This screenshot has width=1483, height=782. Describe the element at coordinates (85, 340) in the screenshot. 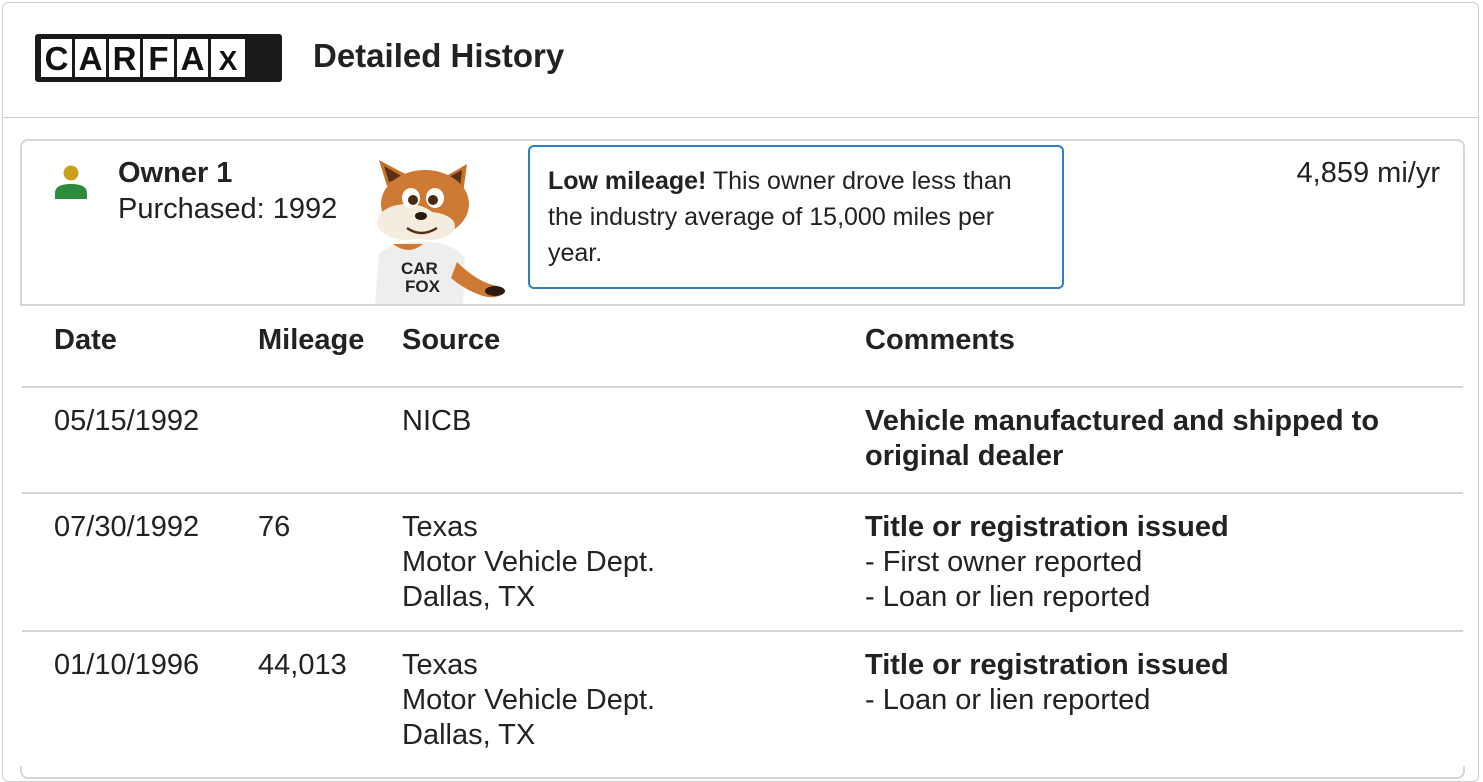

I see `column-header-date: Date` at that location.